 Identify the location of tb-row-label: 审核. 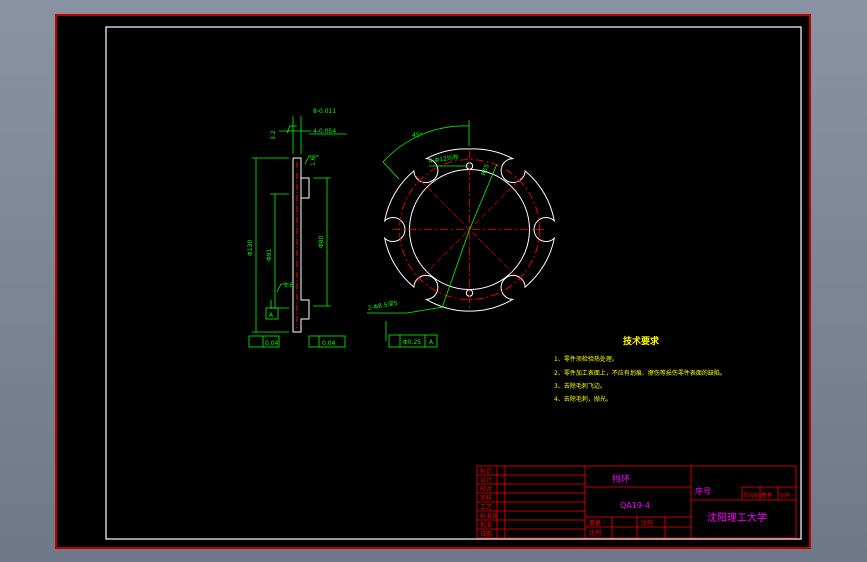
(486, 498).